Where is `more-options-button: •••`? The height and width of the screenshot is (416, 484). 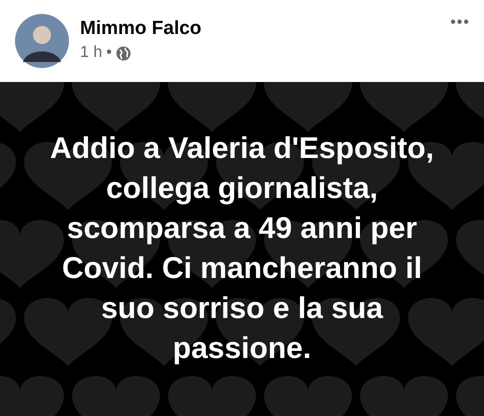
more-options-button: ••• is located at coordinates (460, 23).